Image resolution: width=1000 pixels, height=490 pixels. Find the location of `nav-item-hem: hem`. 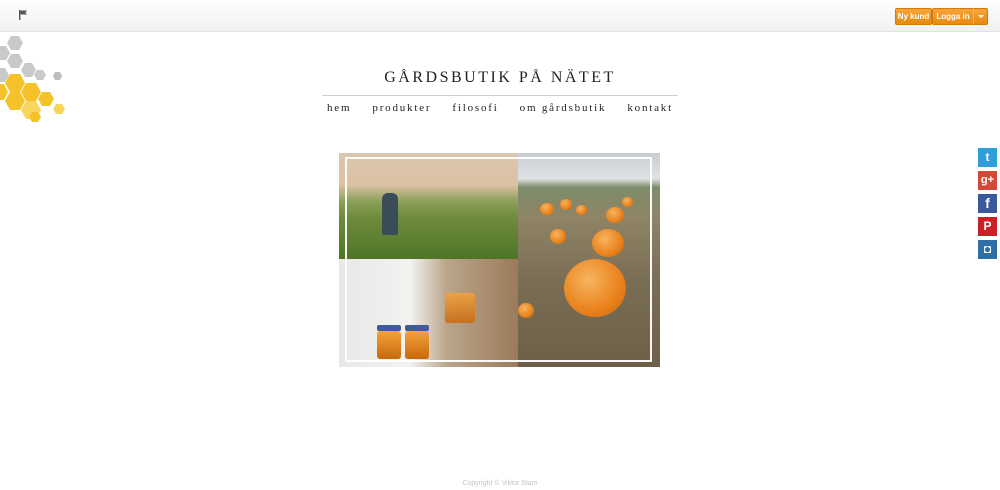

nav-item-hem: hem is located at coordinates (339, 108).